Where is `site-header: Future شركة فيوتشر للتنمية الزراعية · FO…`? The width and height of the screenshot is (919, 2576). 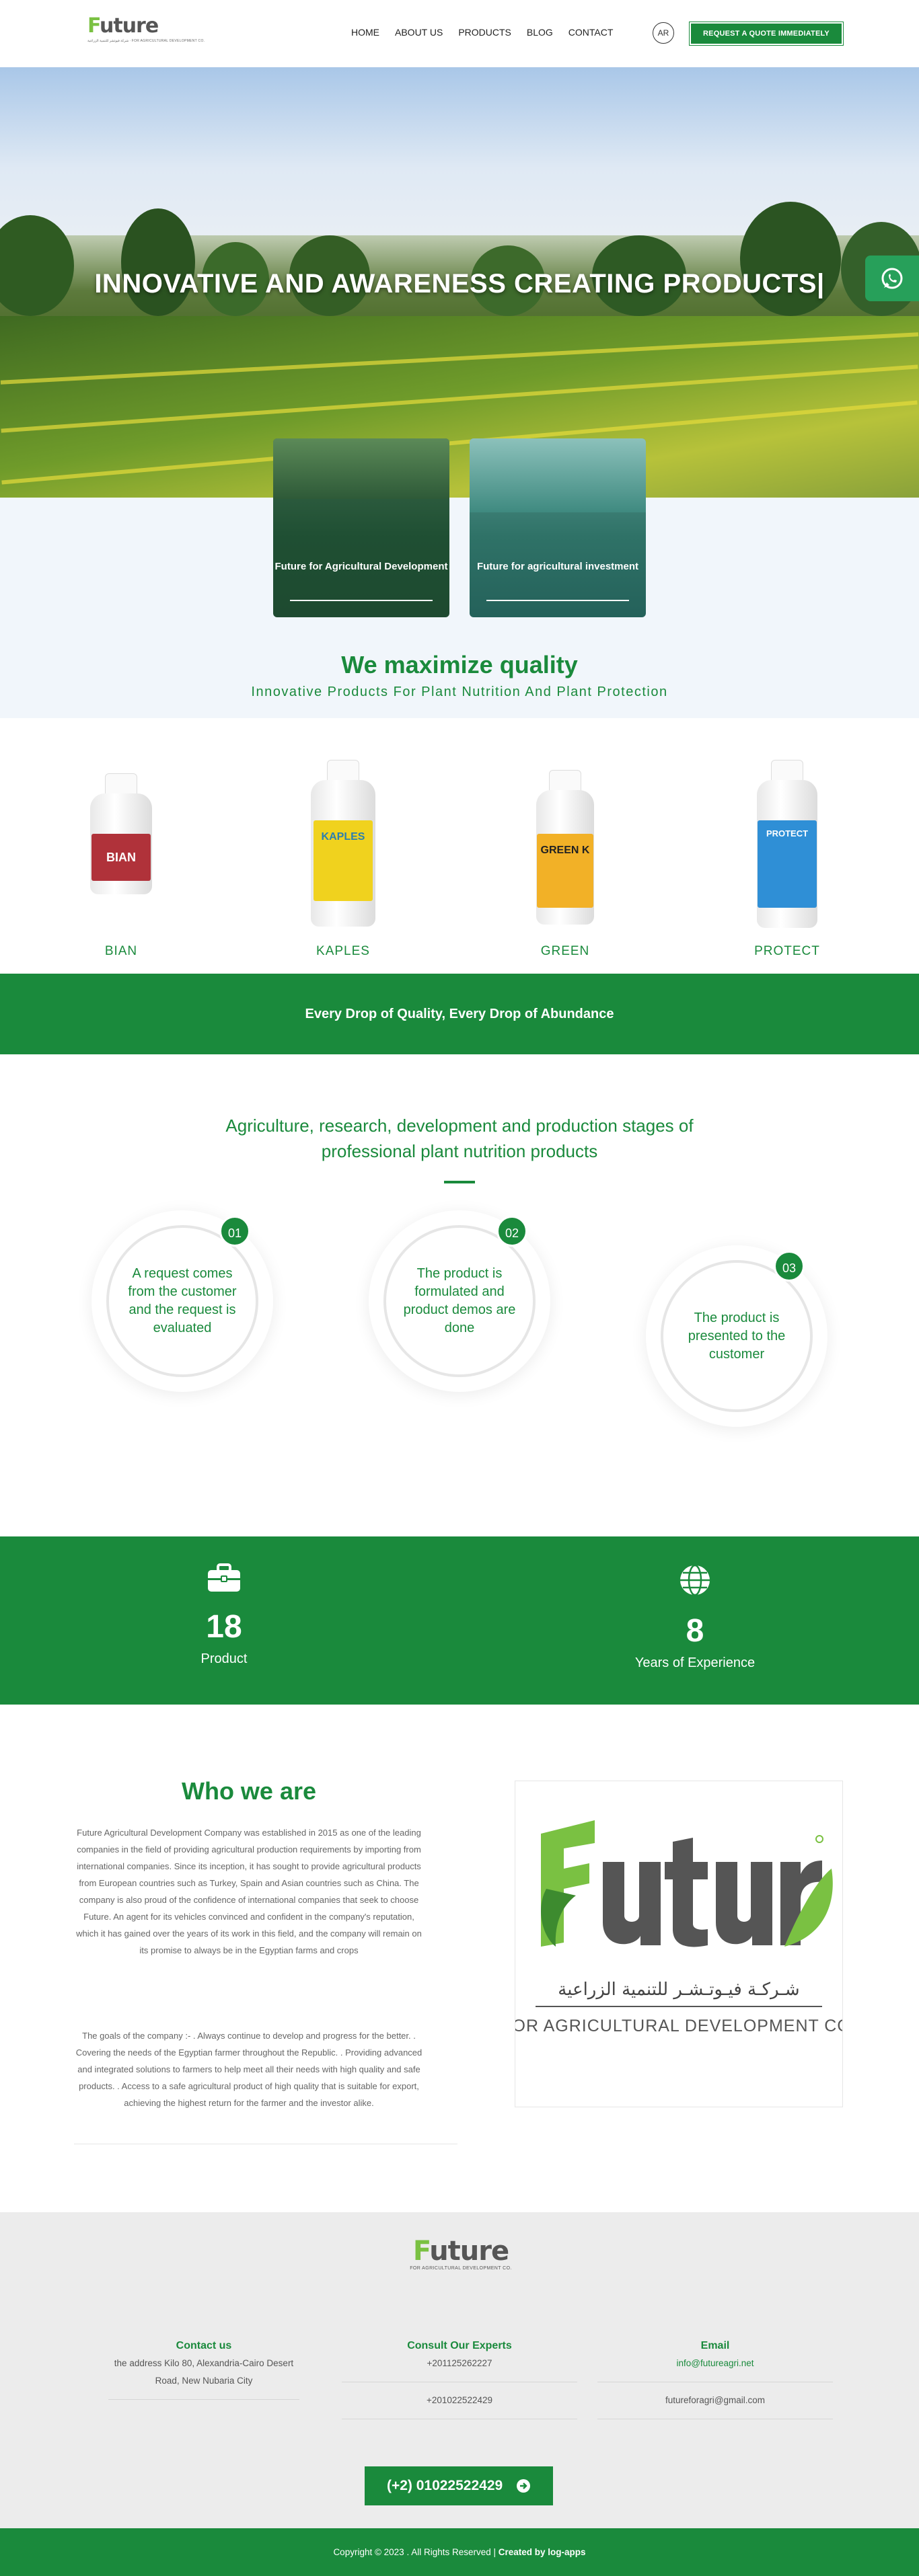 site-header: Future شركة فيوتشر للتنمية الزراعية · FO… is located at coordinates (459, 33).